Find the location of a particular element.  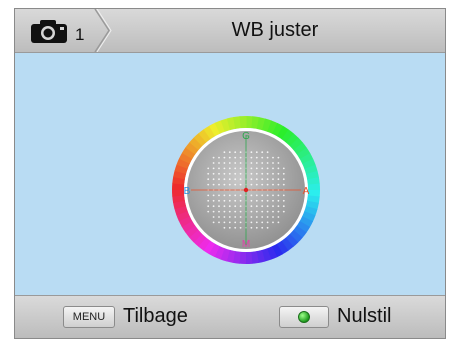

tab-divider-chevron is located at coordinates (103, 30).